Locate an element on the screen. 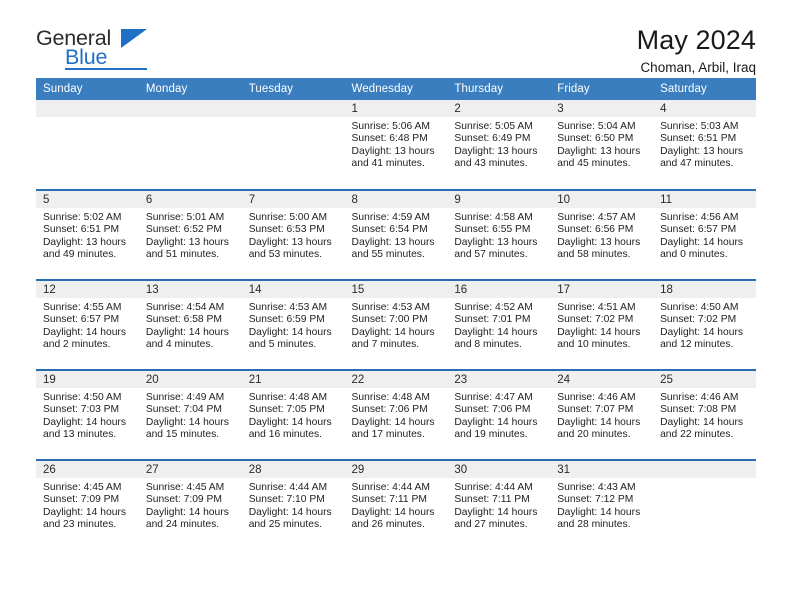  sunset-time: Sunset: 7:08 PM is located at coordinates (698, 410).